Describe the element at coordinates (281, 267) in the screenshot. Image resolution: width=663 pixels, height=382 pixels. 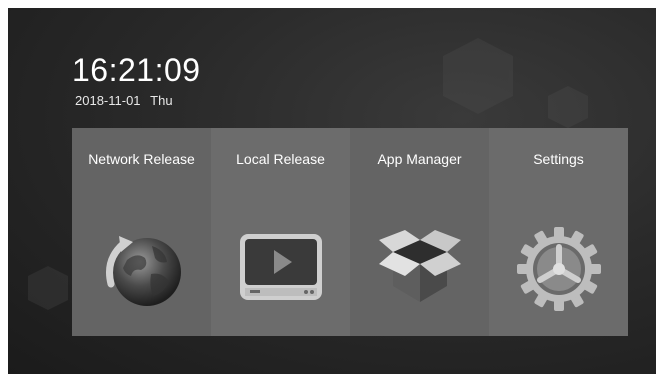
I see `tv-play-icon` at that location.